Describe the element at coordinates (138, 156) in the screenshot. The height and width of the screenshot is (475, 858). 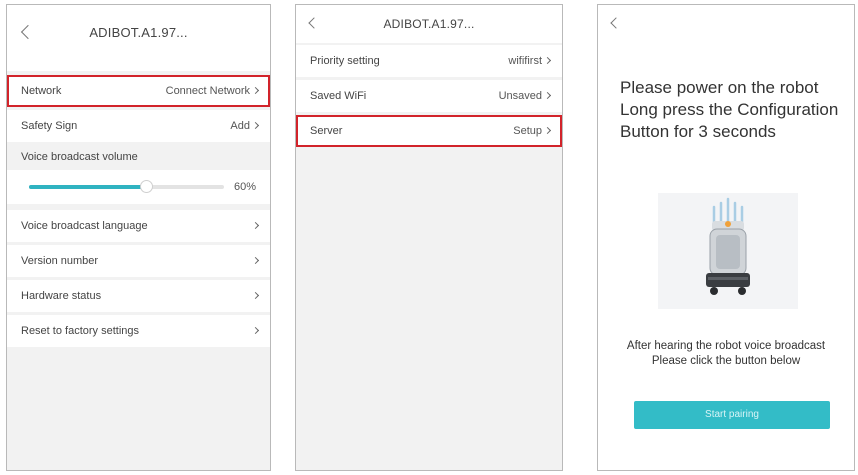
I see `volume-section-title: Voice broadcast volume` at that location.